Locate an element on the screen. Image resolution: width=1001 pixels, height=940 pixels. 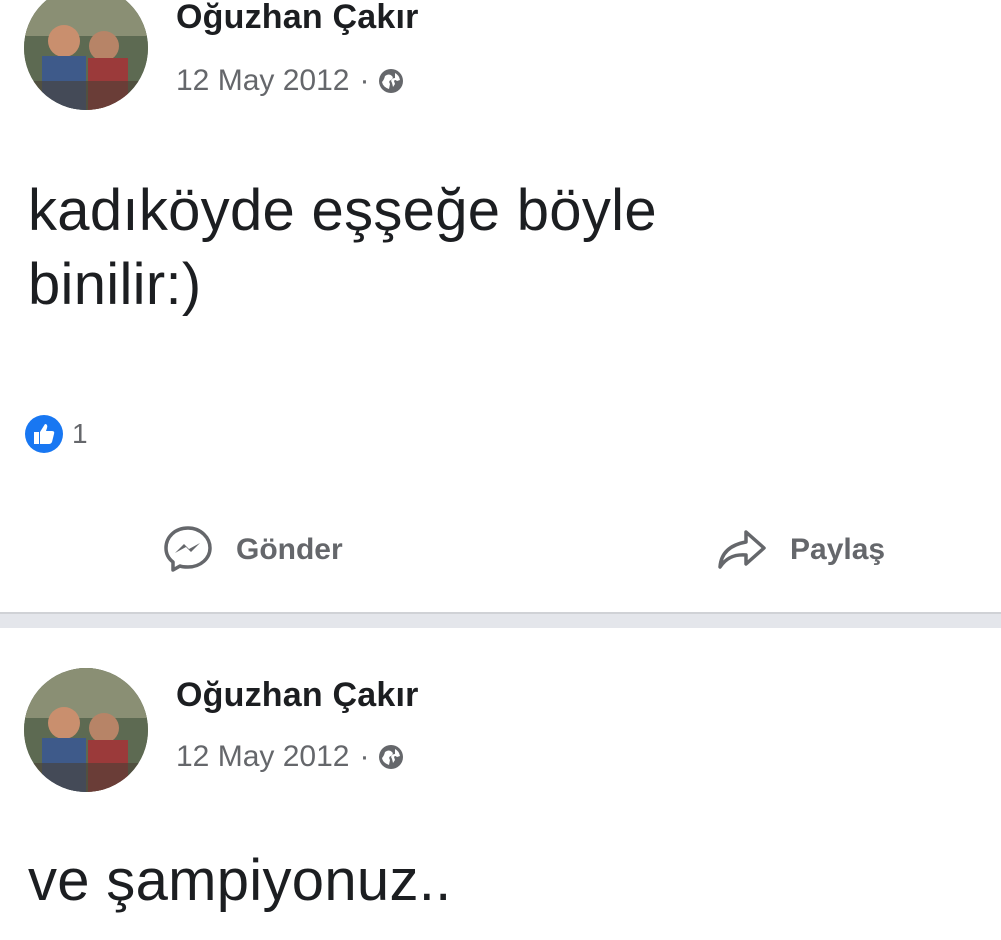
send-button: Gönder is located at coordinates (251, 550).